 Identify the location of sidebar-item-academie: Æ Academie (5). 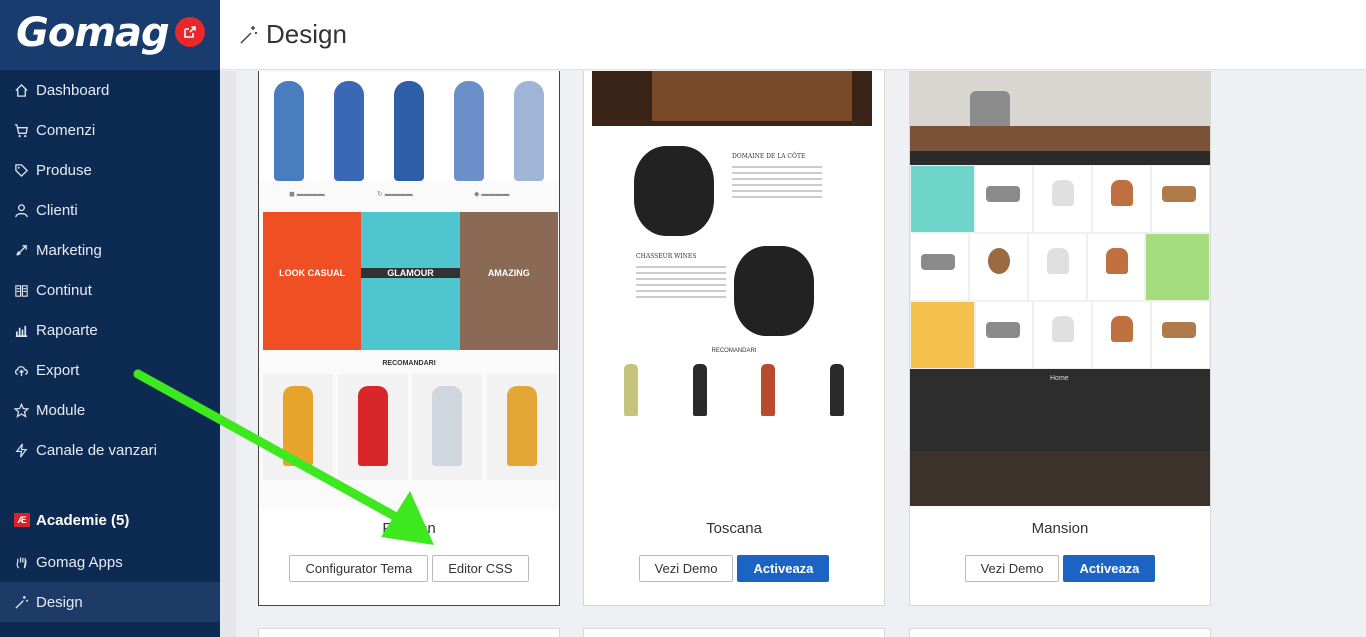
(110, 520).